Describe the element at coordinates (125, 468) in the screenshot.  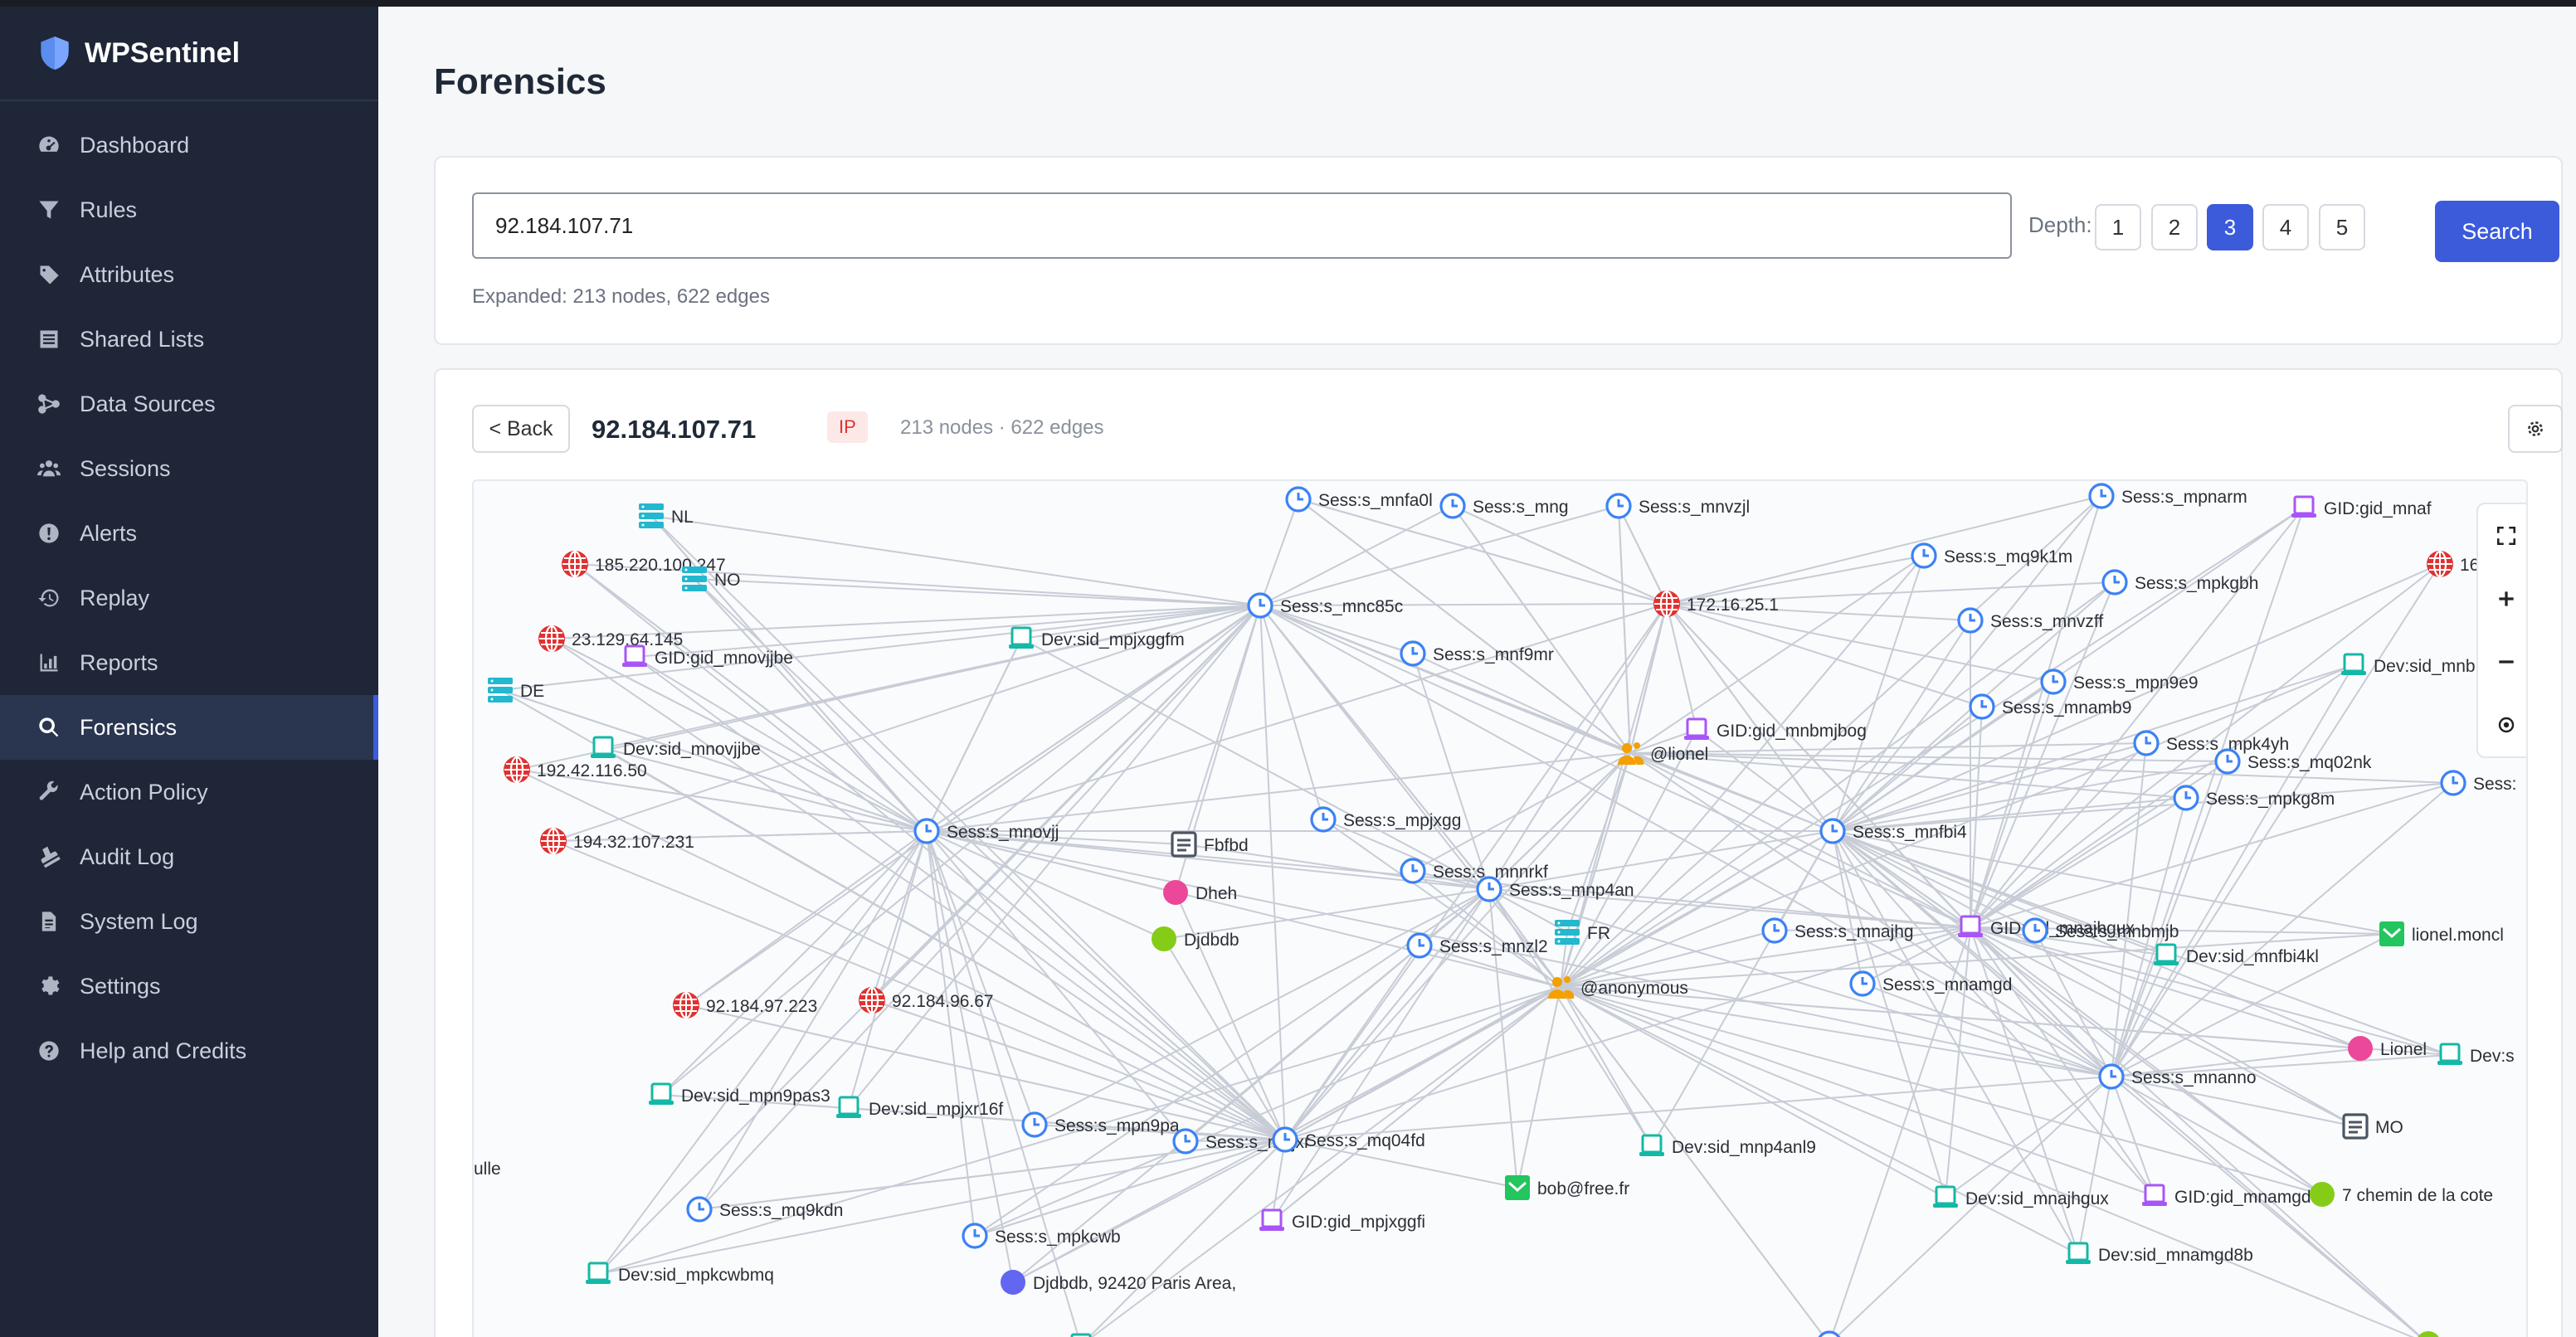
I see `sidebar-item-label: Sessions` at that location.